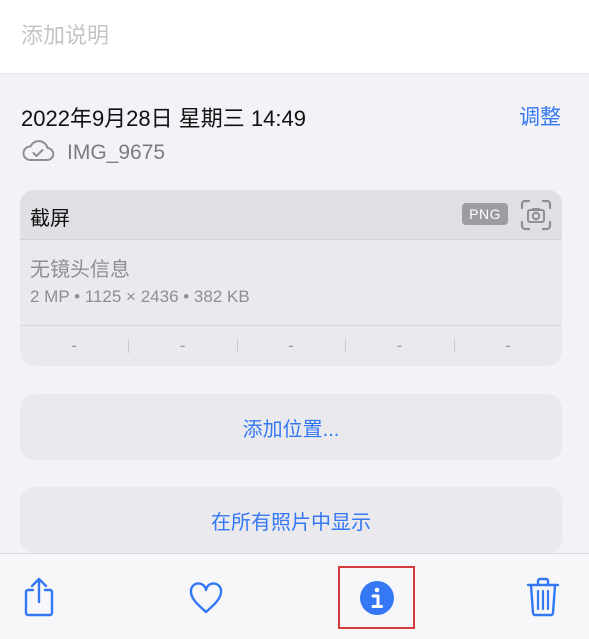  I want to click on adjust-button: 调整, so click(540, 116).